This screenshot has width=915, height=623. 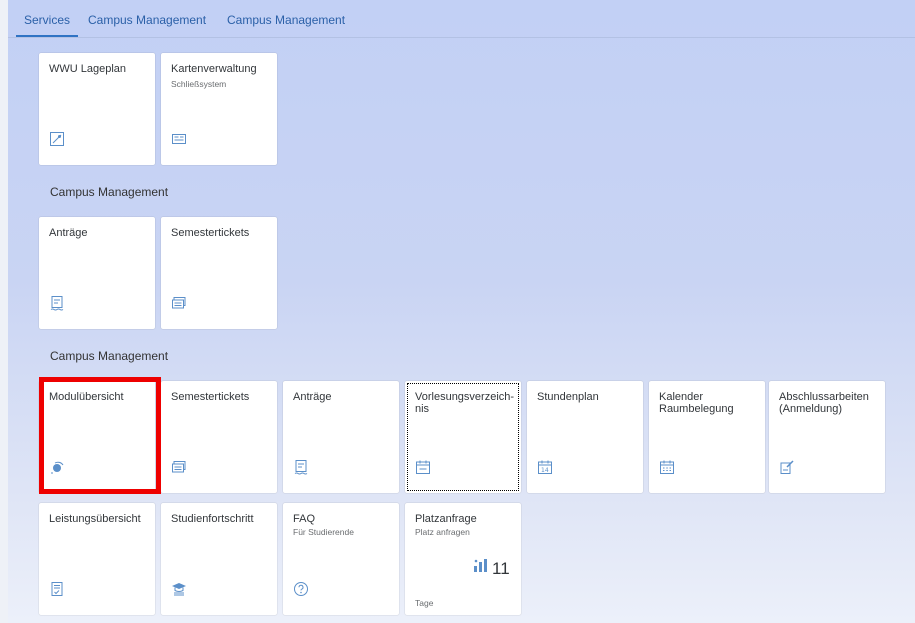 I want to click on section-title-campus-management-2: Campus Management, so click(x=109, y=356).